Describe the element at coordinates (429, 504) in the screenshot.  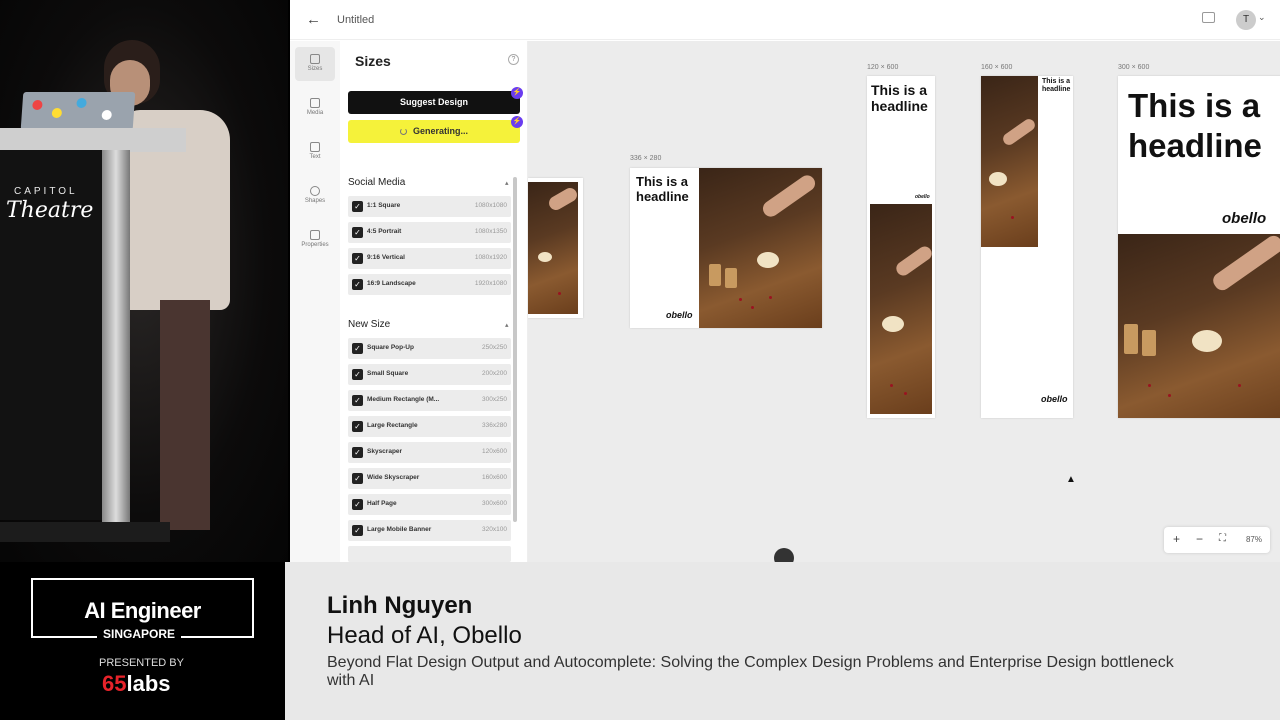
I see `list-item: ✓ Half Page 300x600` at that location.